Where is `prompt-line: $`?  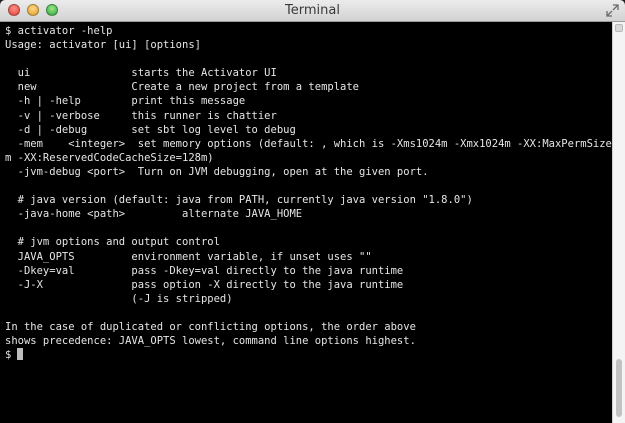 prompt-line: $ is located at coordinates (308, 355).